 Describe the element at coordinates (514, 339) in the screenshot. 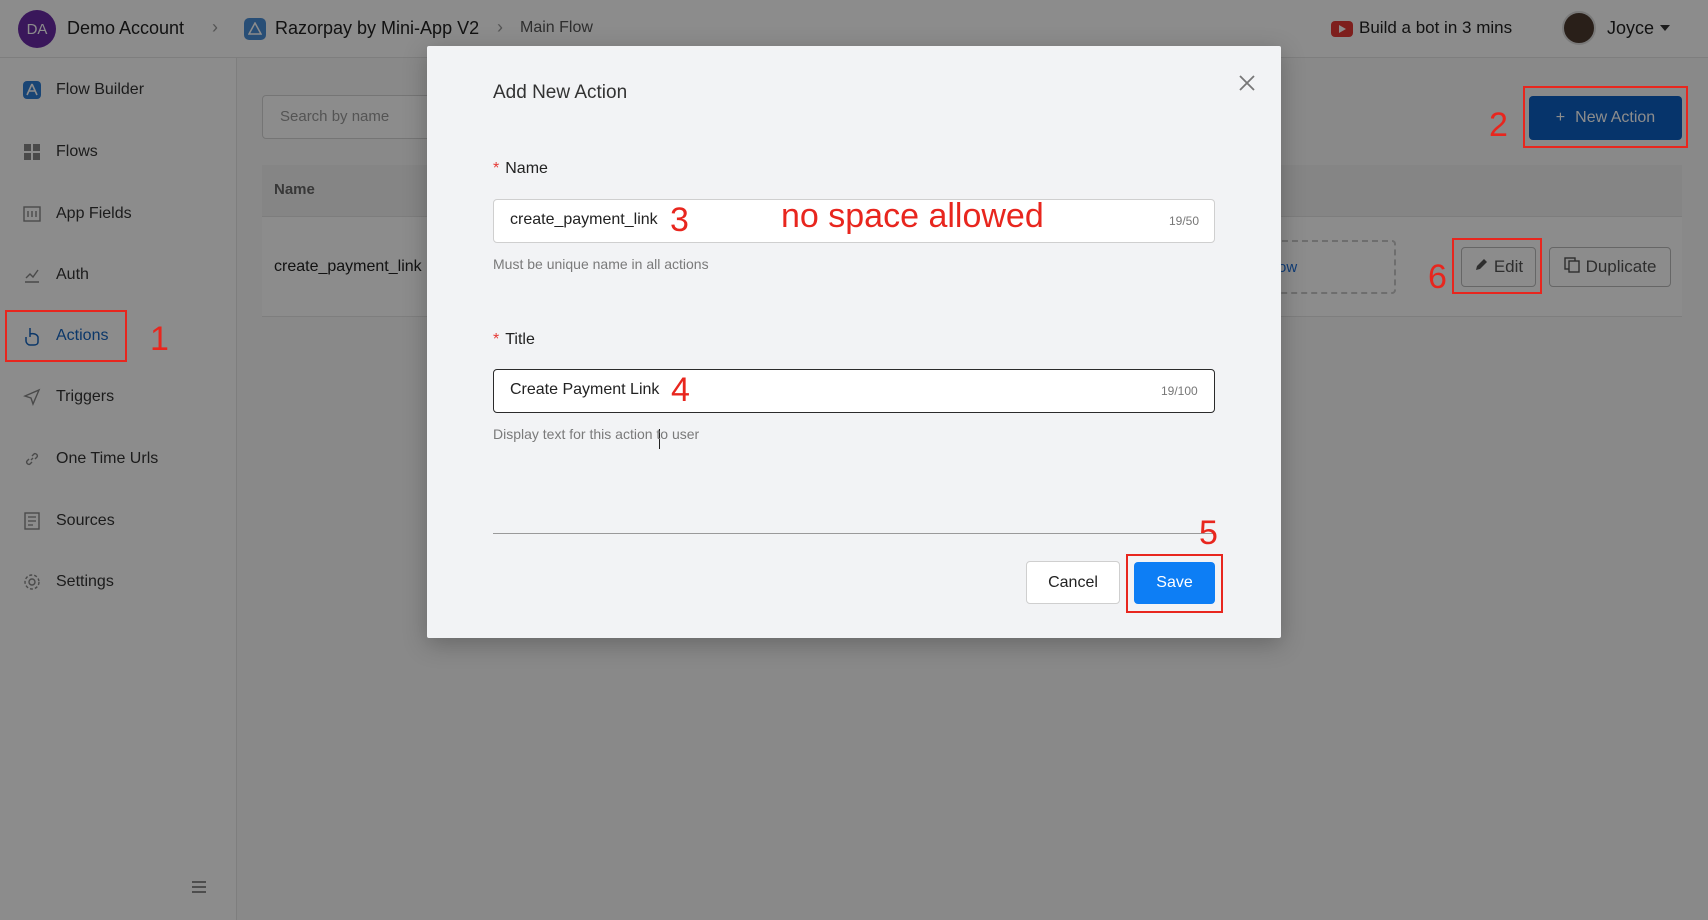

I see `title-field-label: * Title` at that location.